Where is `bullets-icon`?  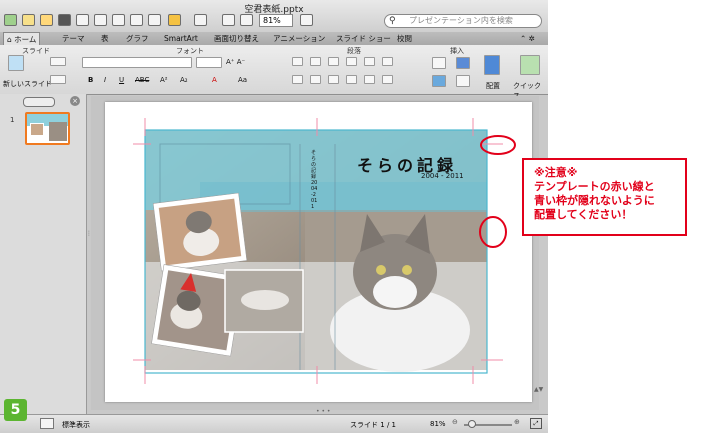 bullets-icon is located at coordinates (297, 61).